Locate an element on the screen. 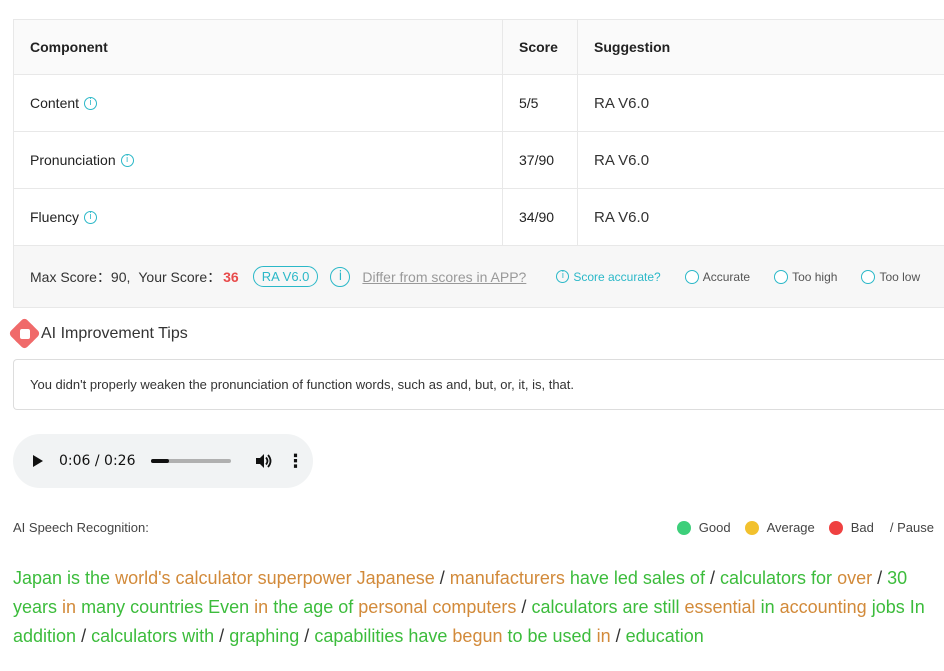  component-name: Content is located at coordinates (55, 103).